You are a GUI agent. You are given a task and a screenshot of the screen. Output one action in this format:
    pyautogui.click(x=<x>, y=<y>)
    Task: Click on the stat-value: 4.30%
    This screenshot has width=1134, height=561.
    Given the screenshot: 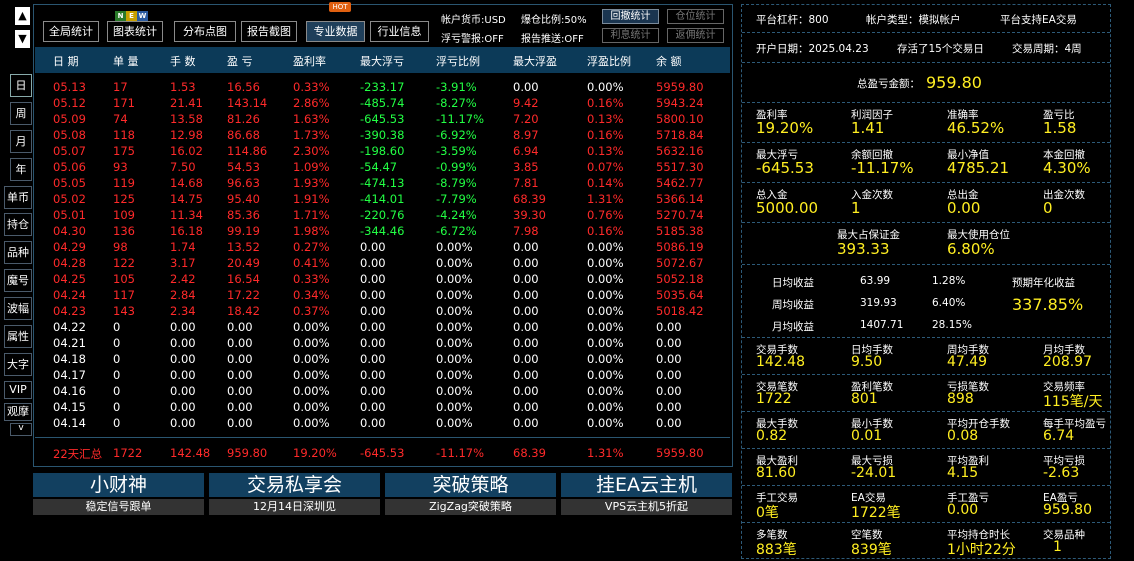 What is the action you would take?
    pyautogui.click(x=1067, y=168)
    